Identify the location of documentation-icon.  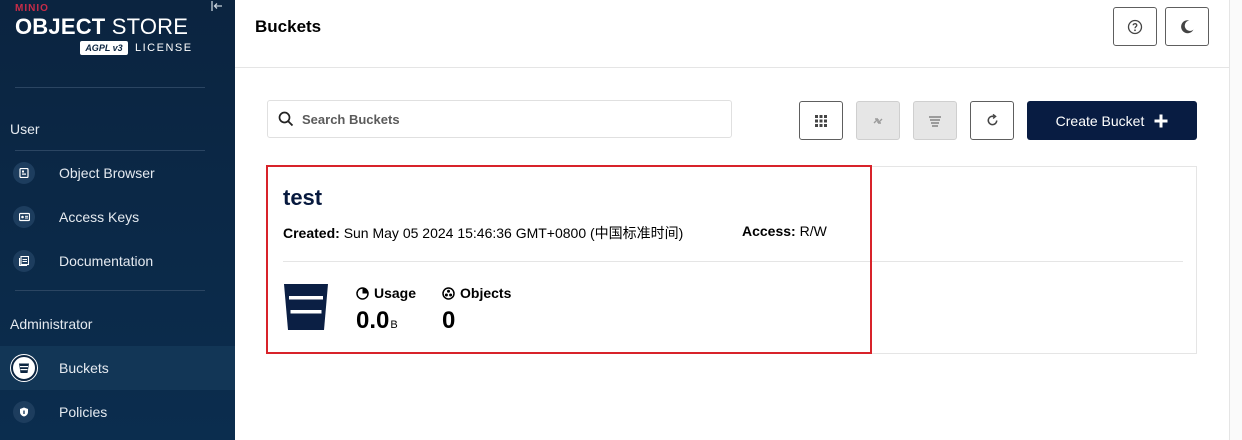
(24, 261).